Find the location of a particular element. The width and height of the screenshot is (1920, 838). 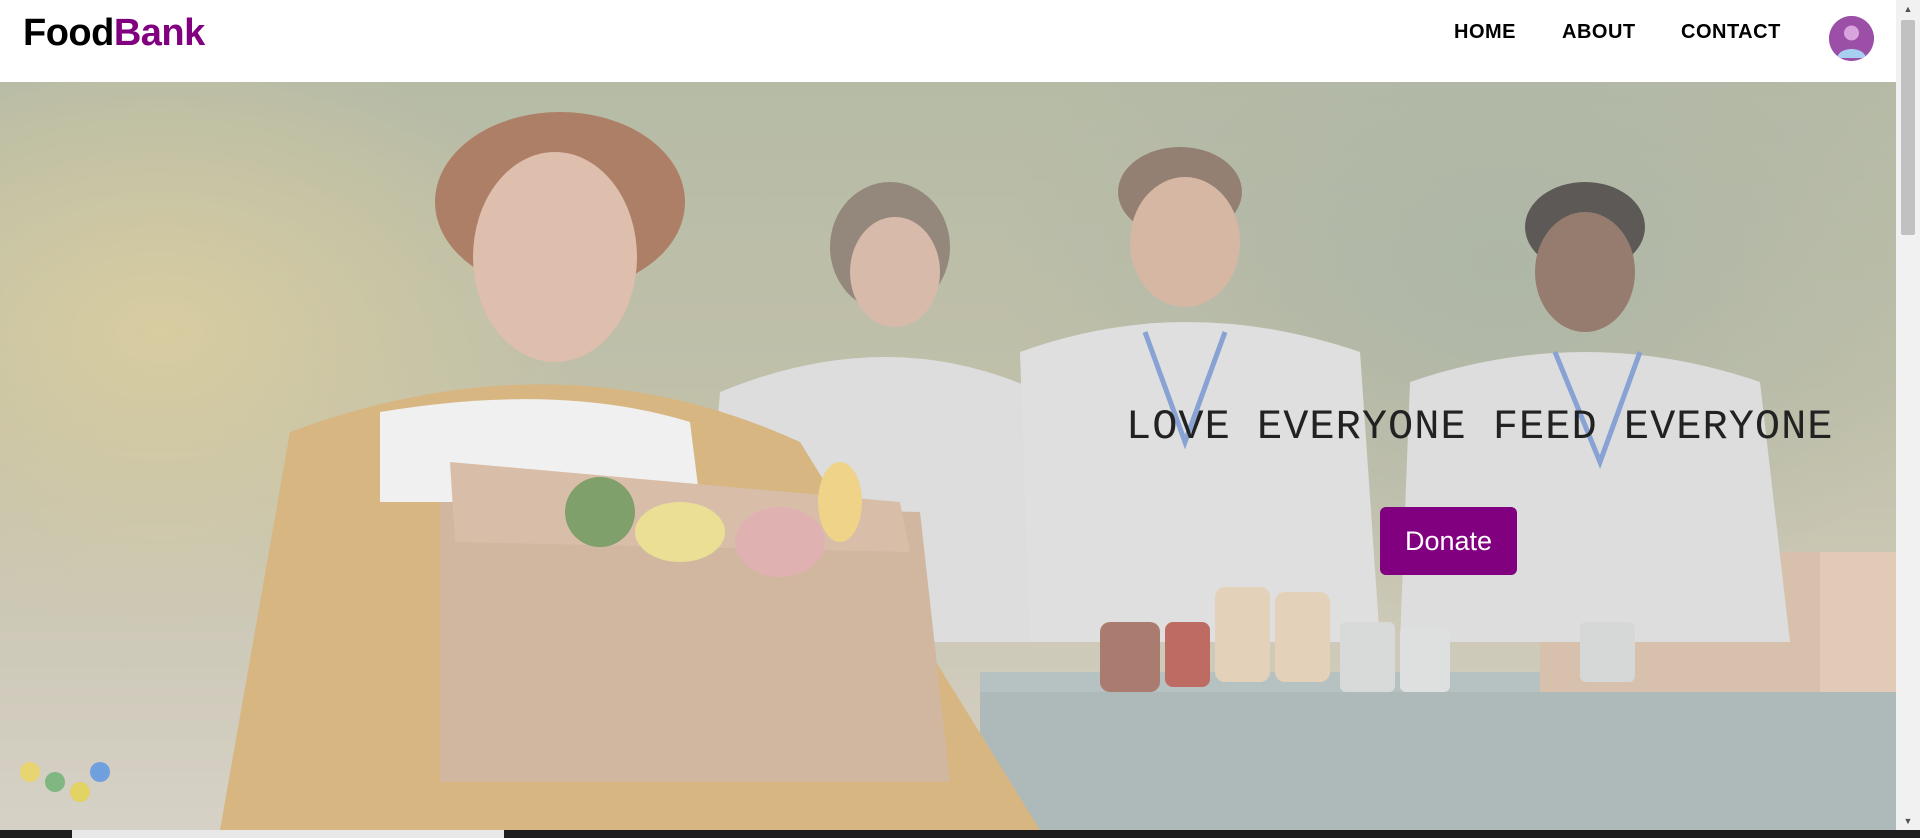

logo: FoodBank is located at coordinates (114, 33).